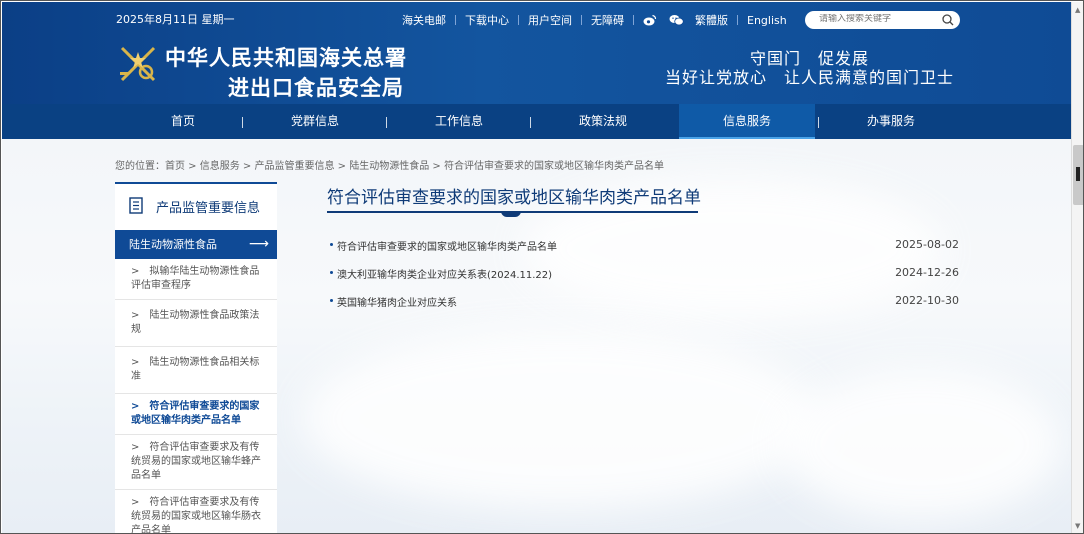 The image size is (1084, 534). Describe the element at coordinates (286, 57) in the screenshot. I see `org-name-line1: 中华人民共和国海关总署` at that location.